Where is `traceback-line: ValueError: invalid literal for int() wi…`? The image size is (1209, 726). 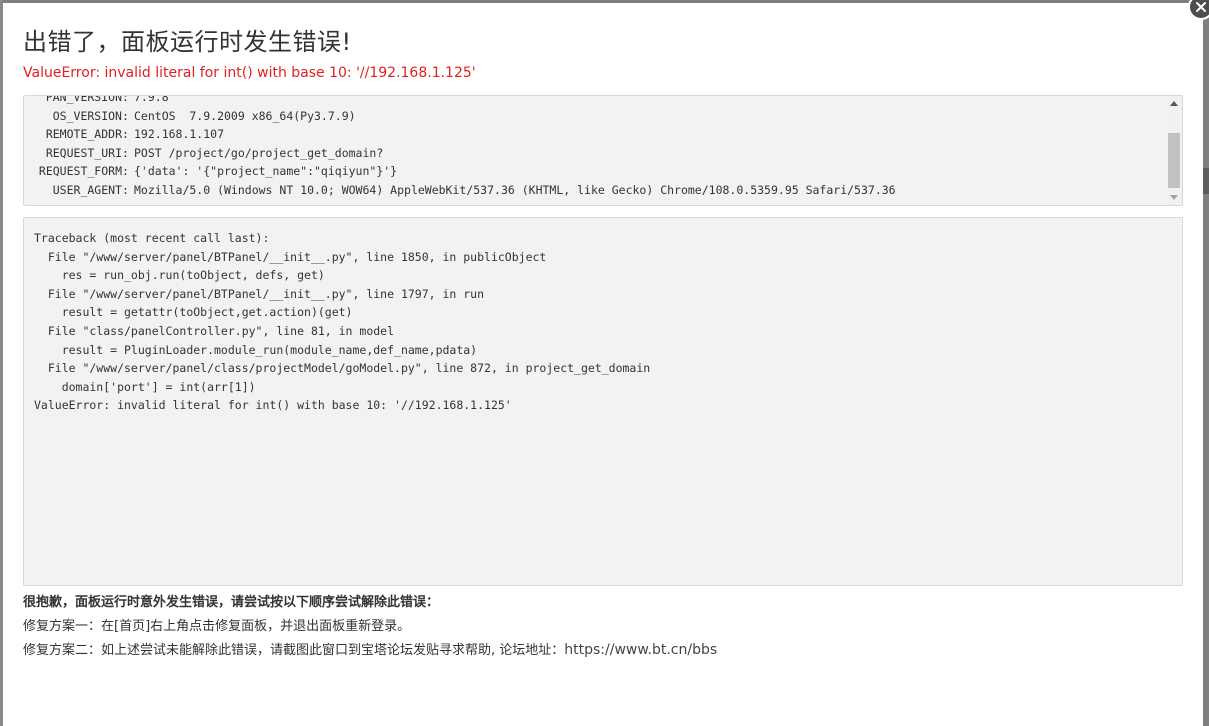 traceback-line: ValueError: invalid literal for int() wi… is located at coordinates (273, 405).